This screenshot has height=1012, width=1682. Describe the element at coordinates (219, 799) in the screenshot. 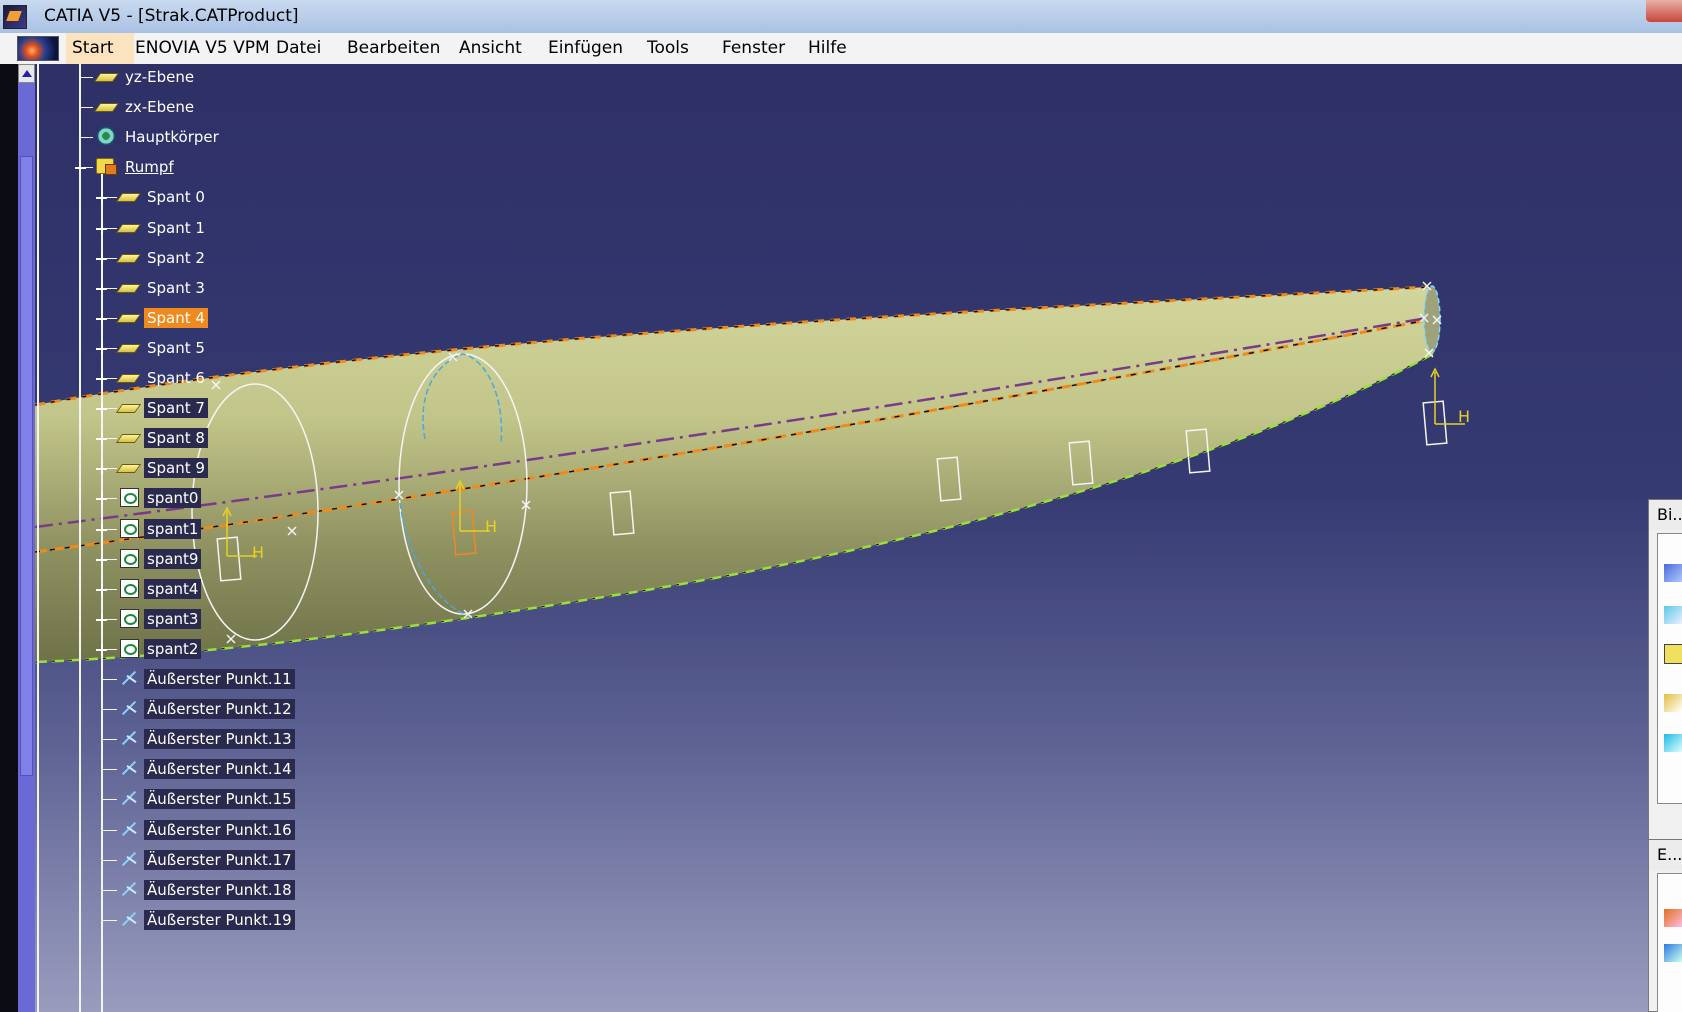

I see `tree-node-label: Äußerster Punkt.15` at that location.